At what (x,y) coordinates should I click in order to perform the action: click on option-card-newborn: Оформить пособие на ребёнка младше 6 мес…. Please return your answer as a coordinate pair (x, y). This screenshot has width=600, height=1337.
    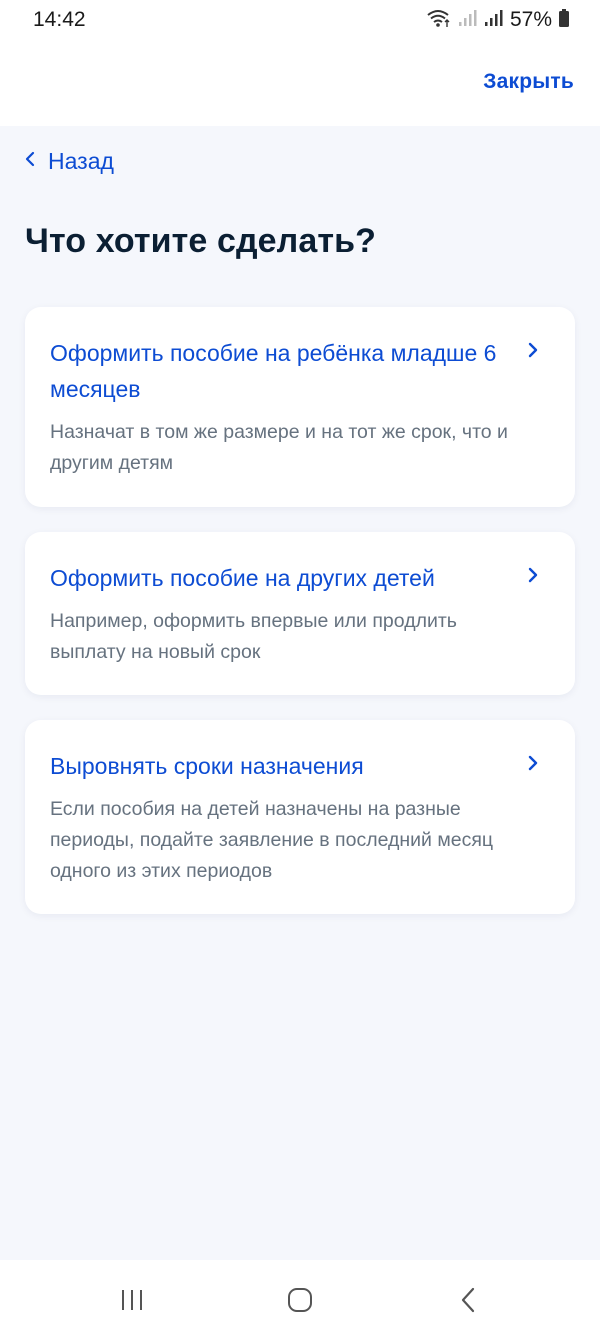
    Looking at the image, I should click on (300, 407).